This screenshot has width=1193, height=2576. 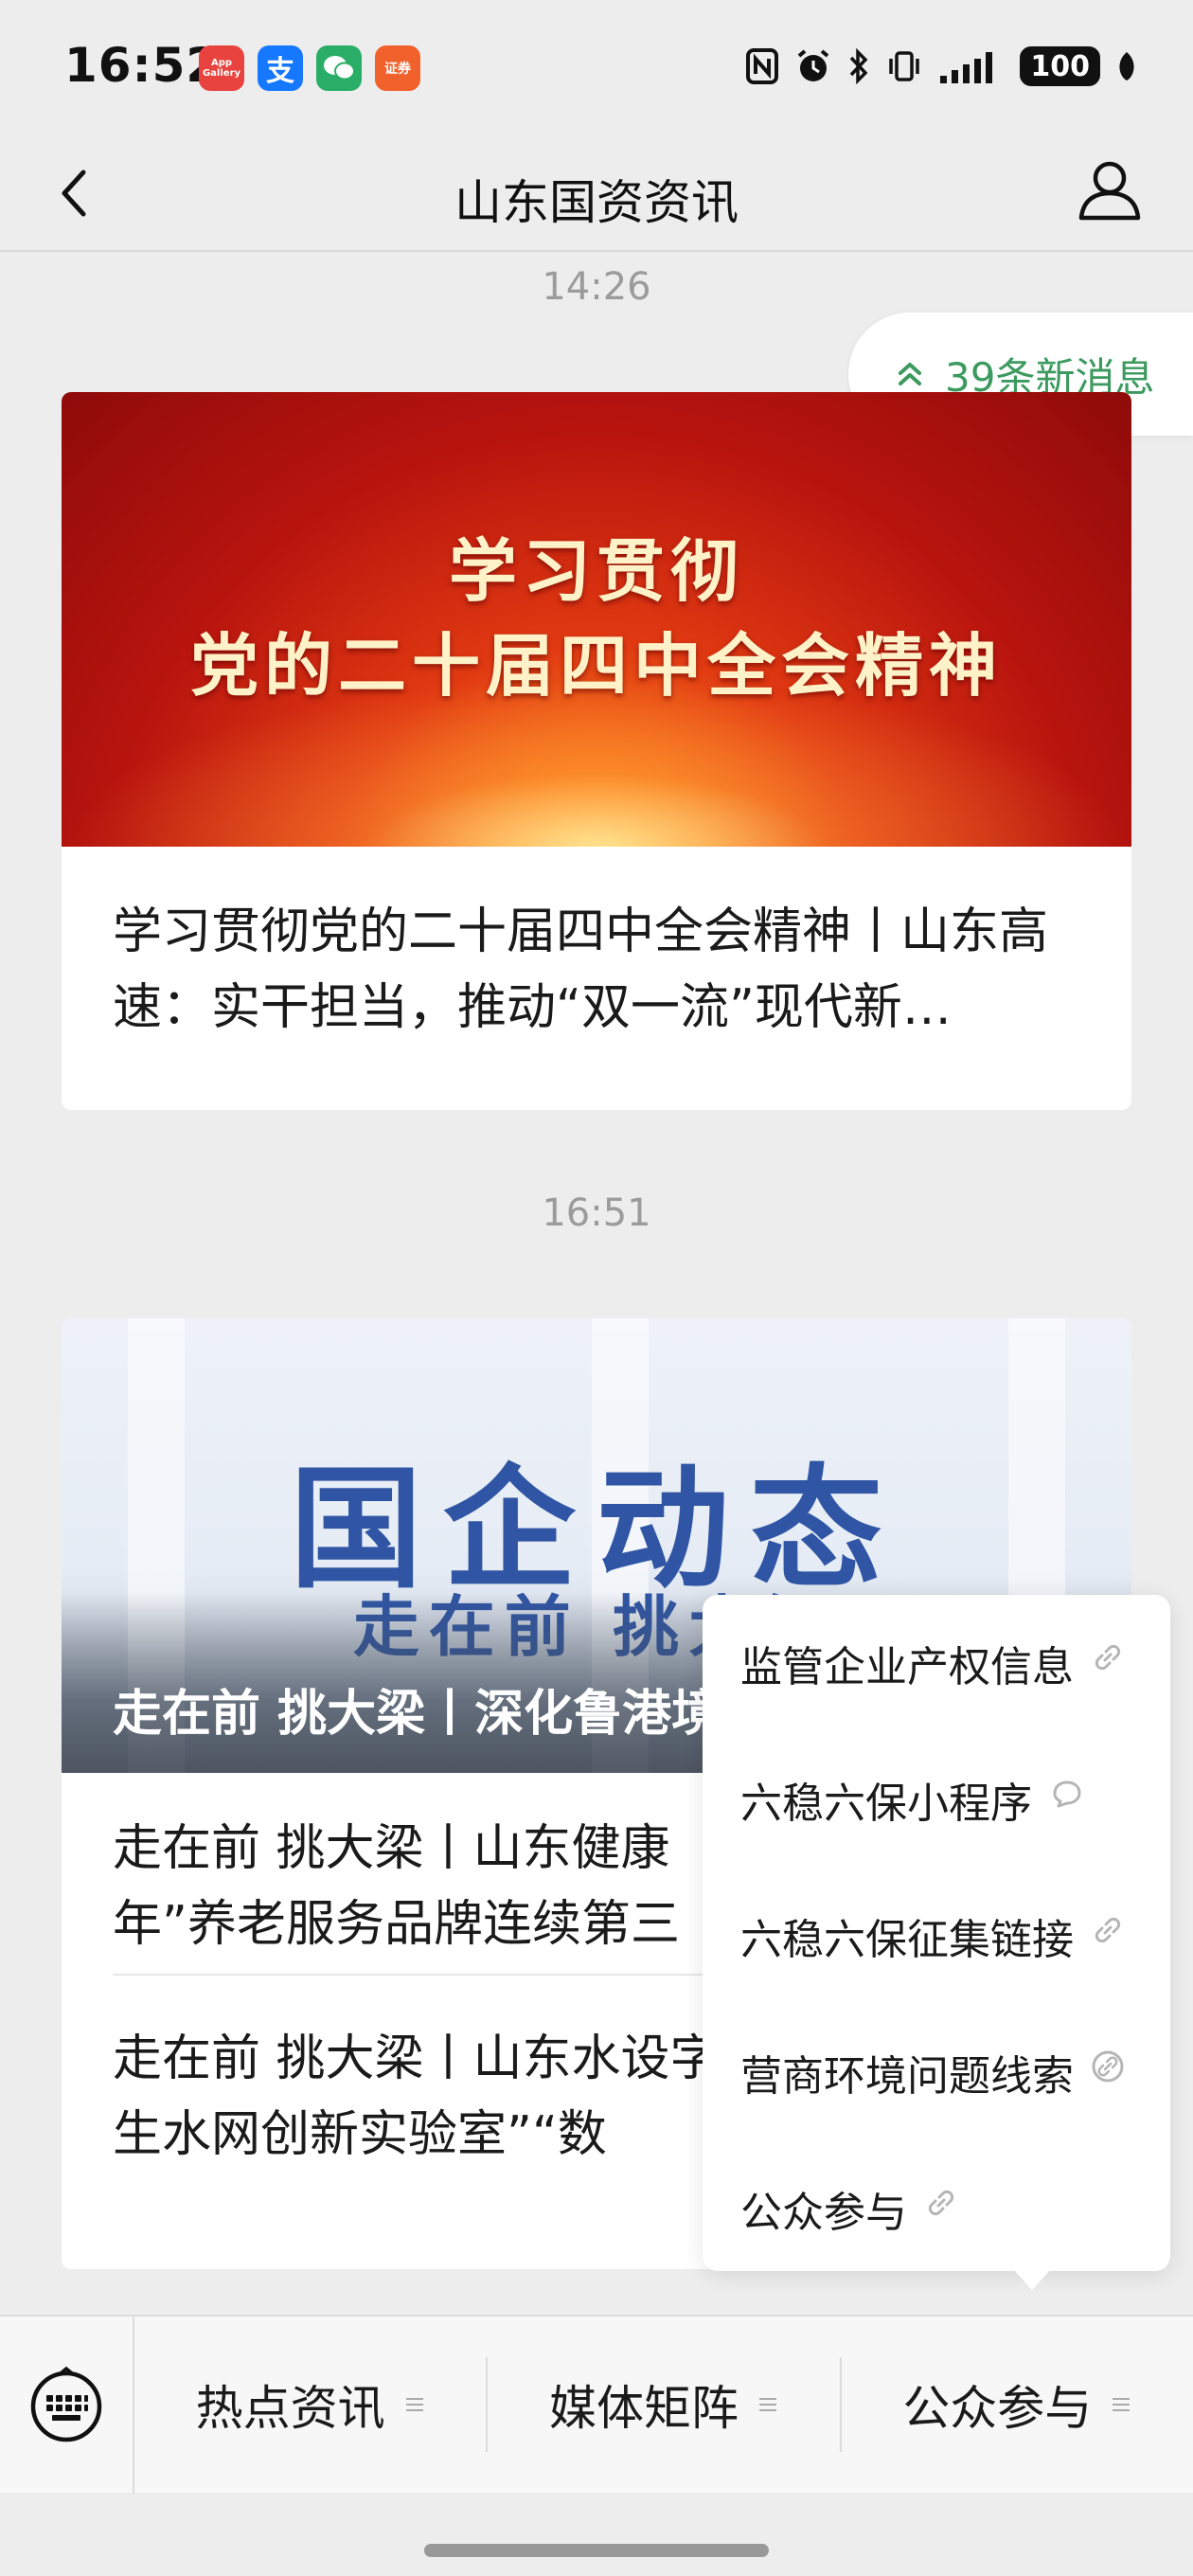 What do you see at coordinates (596, 1213) in the screenshot?
I see `message-timestamp: 16:51` at bounding box center [596, 1213].